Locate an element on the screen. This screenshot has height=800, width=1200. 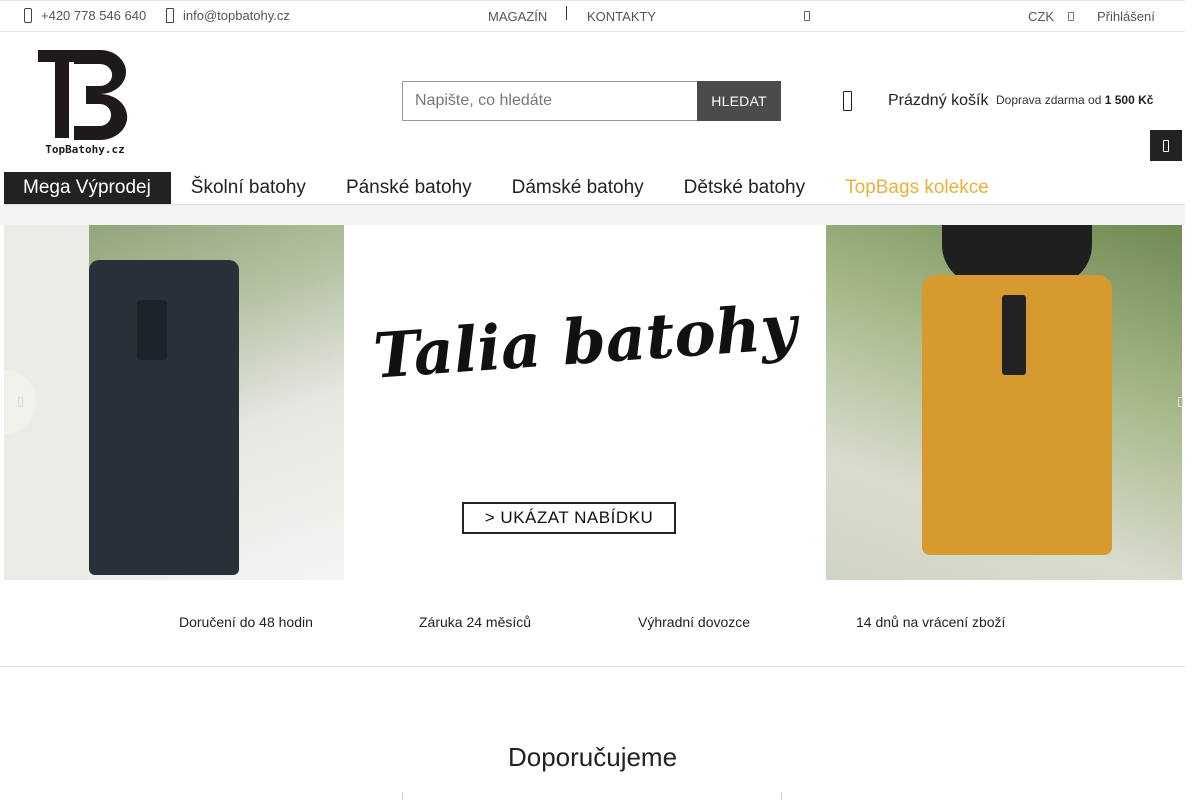
benefit-returns: 14 dnů na vrácení zboží is located at coordinates (931, 622).